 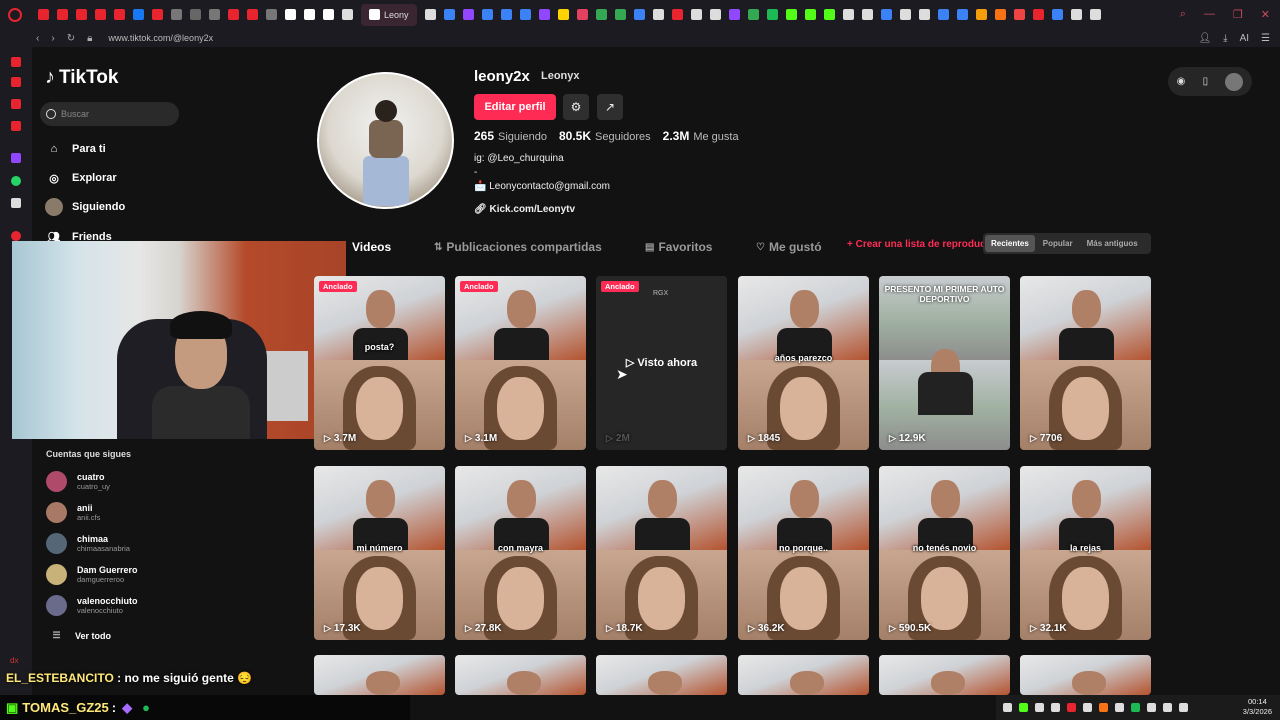 I want to click on video-thumbnail: no porque.. 36.2K, so click(x=803, y=553).